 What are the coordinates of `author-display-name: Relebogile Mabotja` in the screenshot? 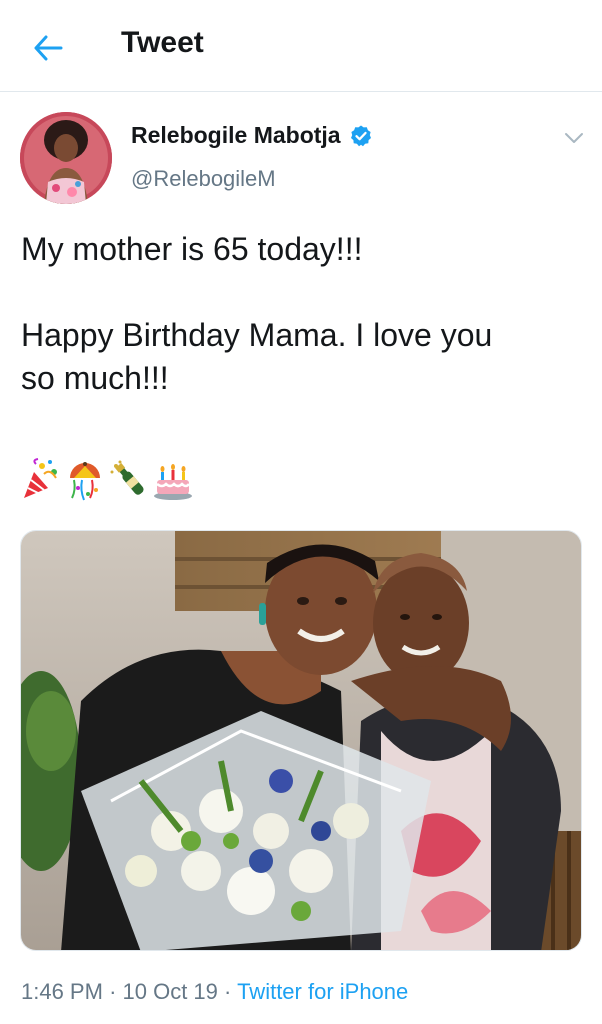 It's located at (236, 135).